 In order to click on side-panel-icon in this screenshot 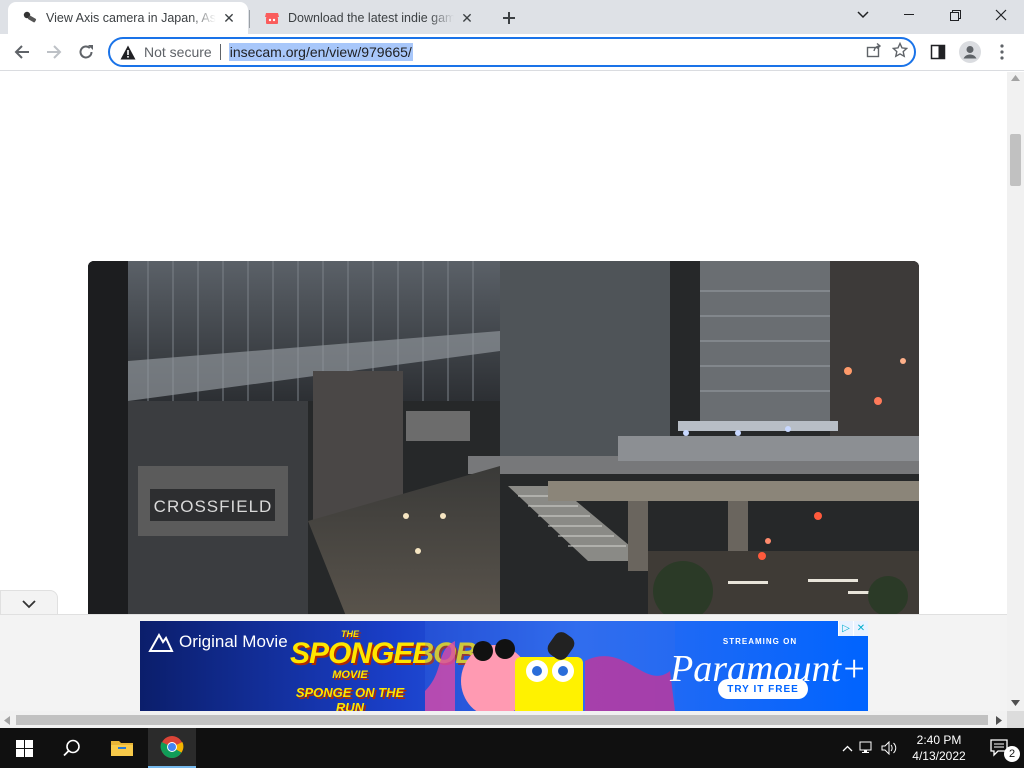, I will do `click(938, 52)`.